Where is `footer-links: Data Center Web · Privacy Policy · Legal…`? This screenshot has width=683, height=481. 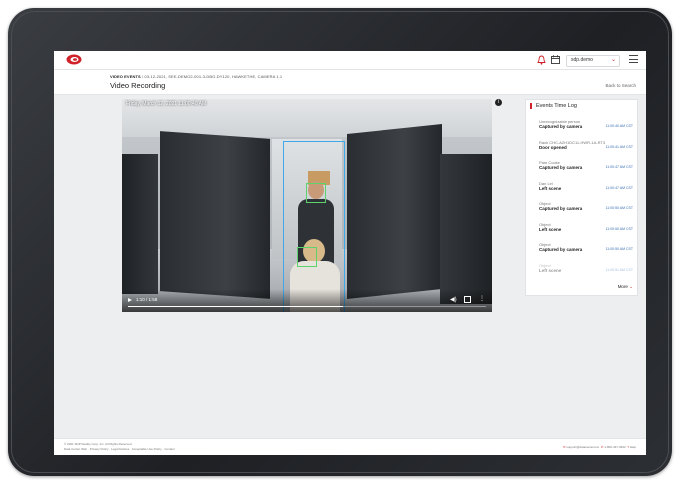 footer-links: Data Center Web · Privacy Policy · Legal… is located at coordinates (119, 449).